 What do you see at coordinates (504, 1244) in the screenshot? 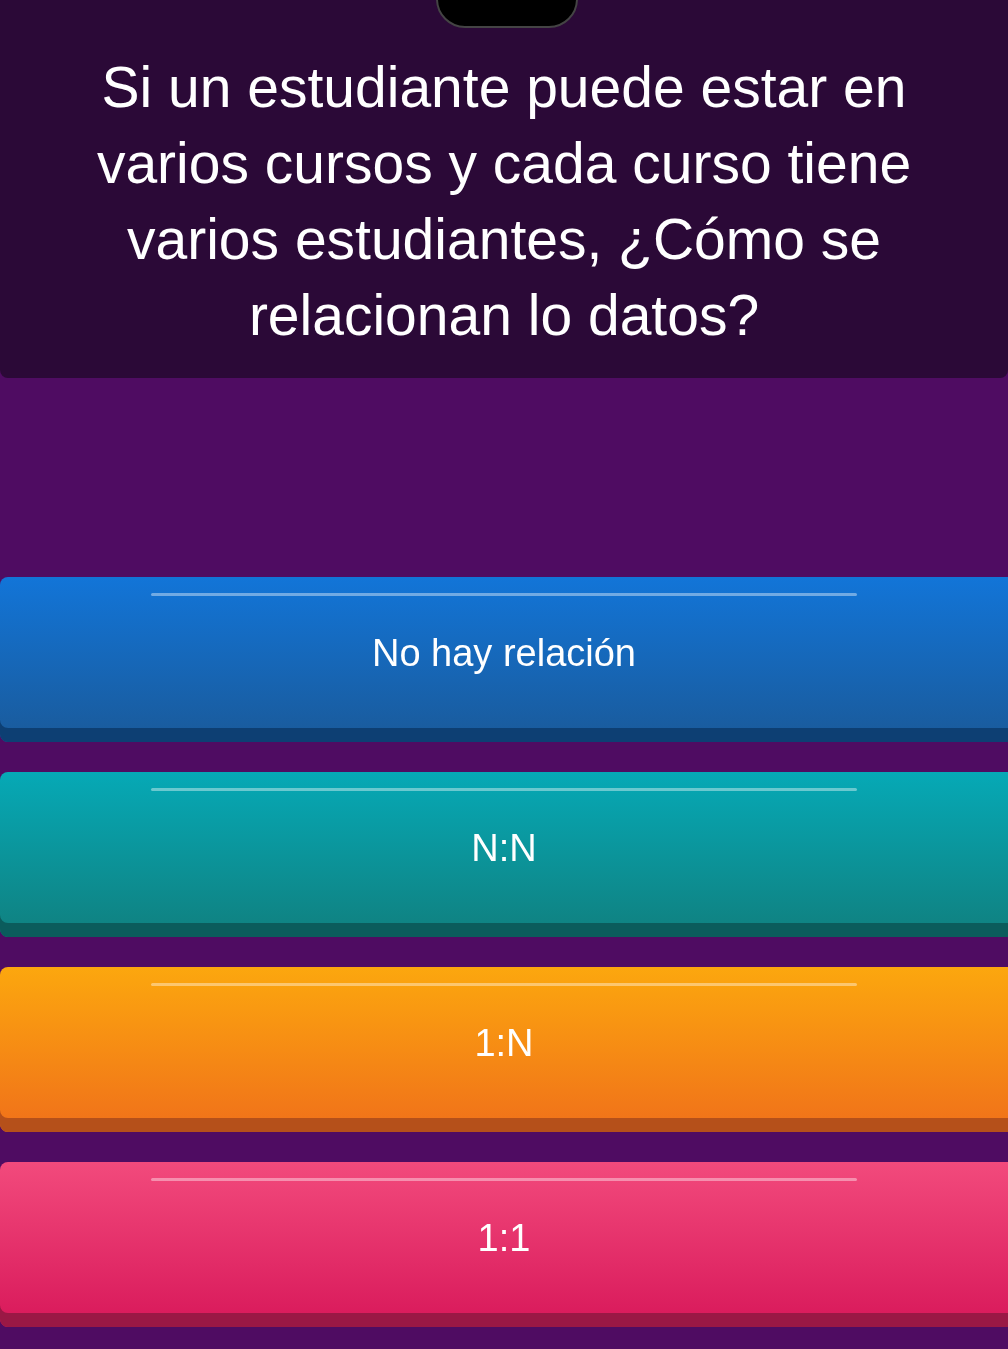
I see `answer-option: 1:1` at bounding box center [504, 1244].